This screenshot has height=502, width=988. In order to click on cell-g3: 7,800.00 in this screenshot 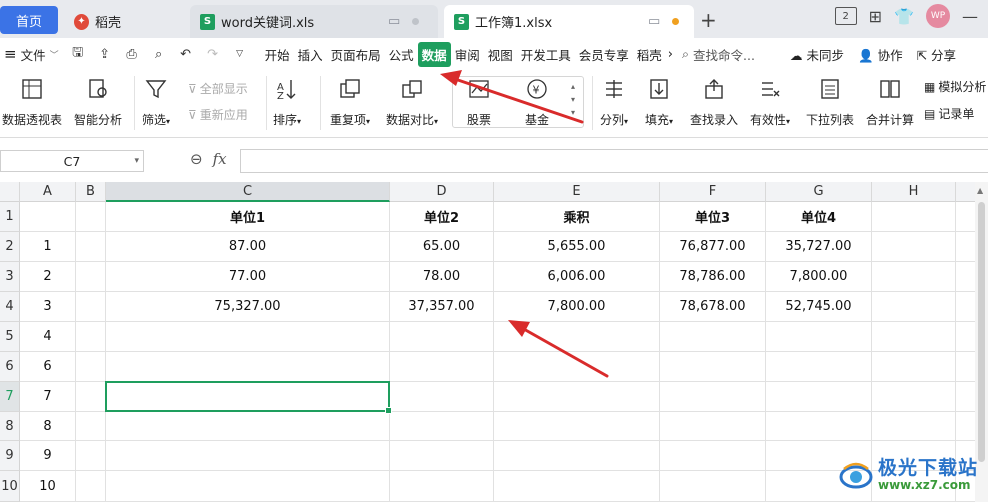, I will do `click(819, 277)`.